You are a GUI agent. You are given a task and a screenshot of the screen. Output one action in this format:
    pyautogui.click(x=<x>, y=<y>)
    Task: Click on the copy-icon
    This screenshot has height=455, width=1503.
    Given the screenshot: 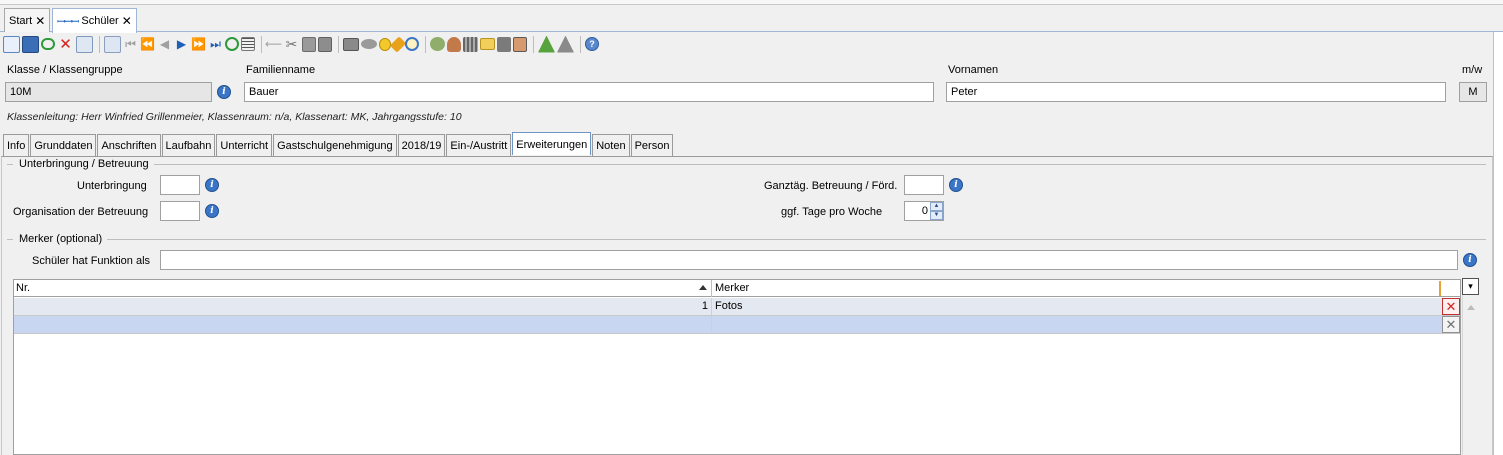 What is the action you would take?
    pyautogui.click(x=309, y=44)
    